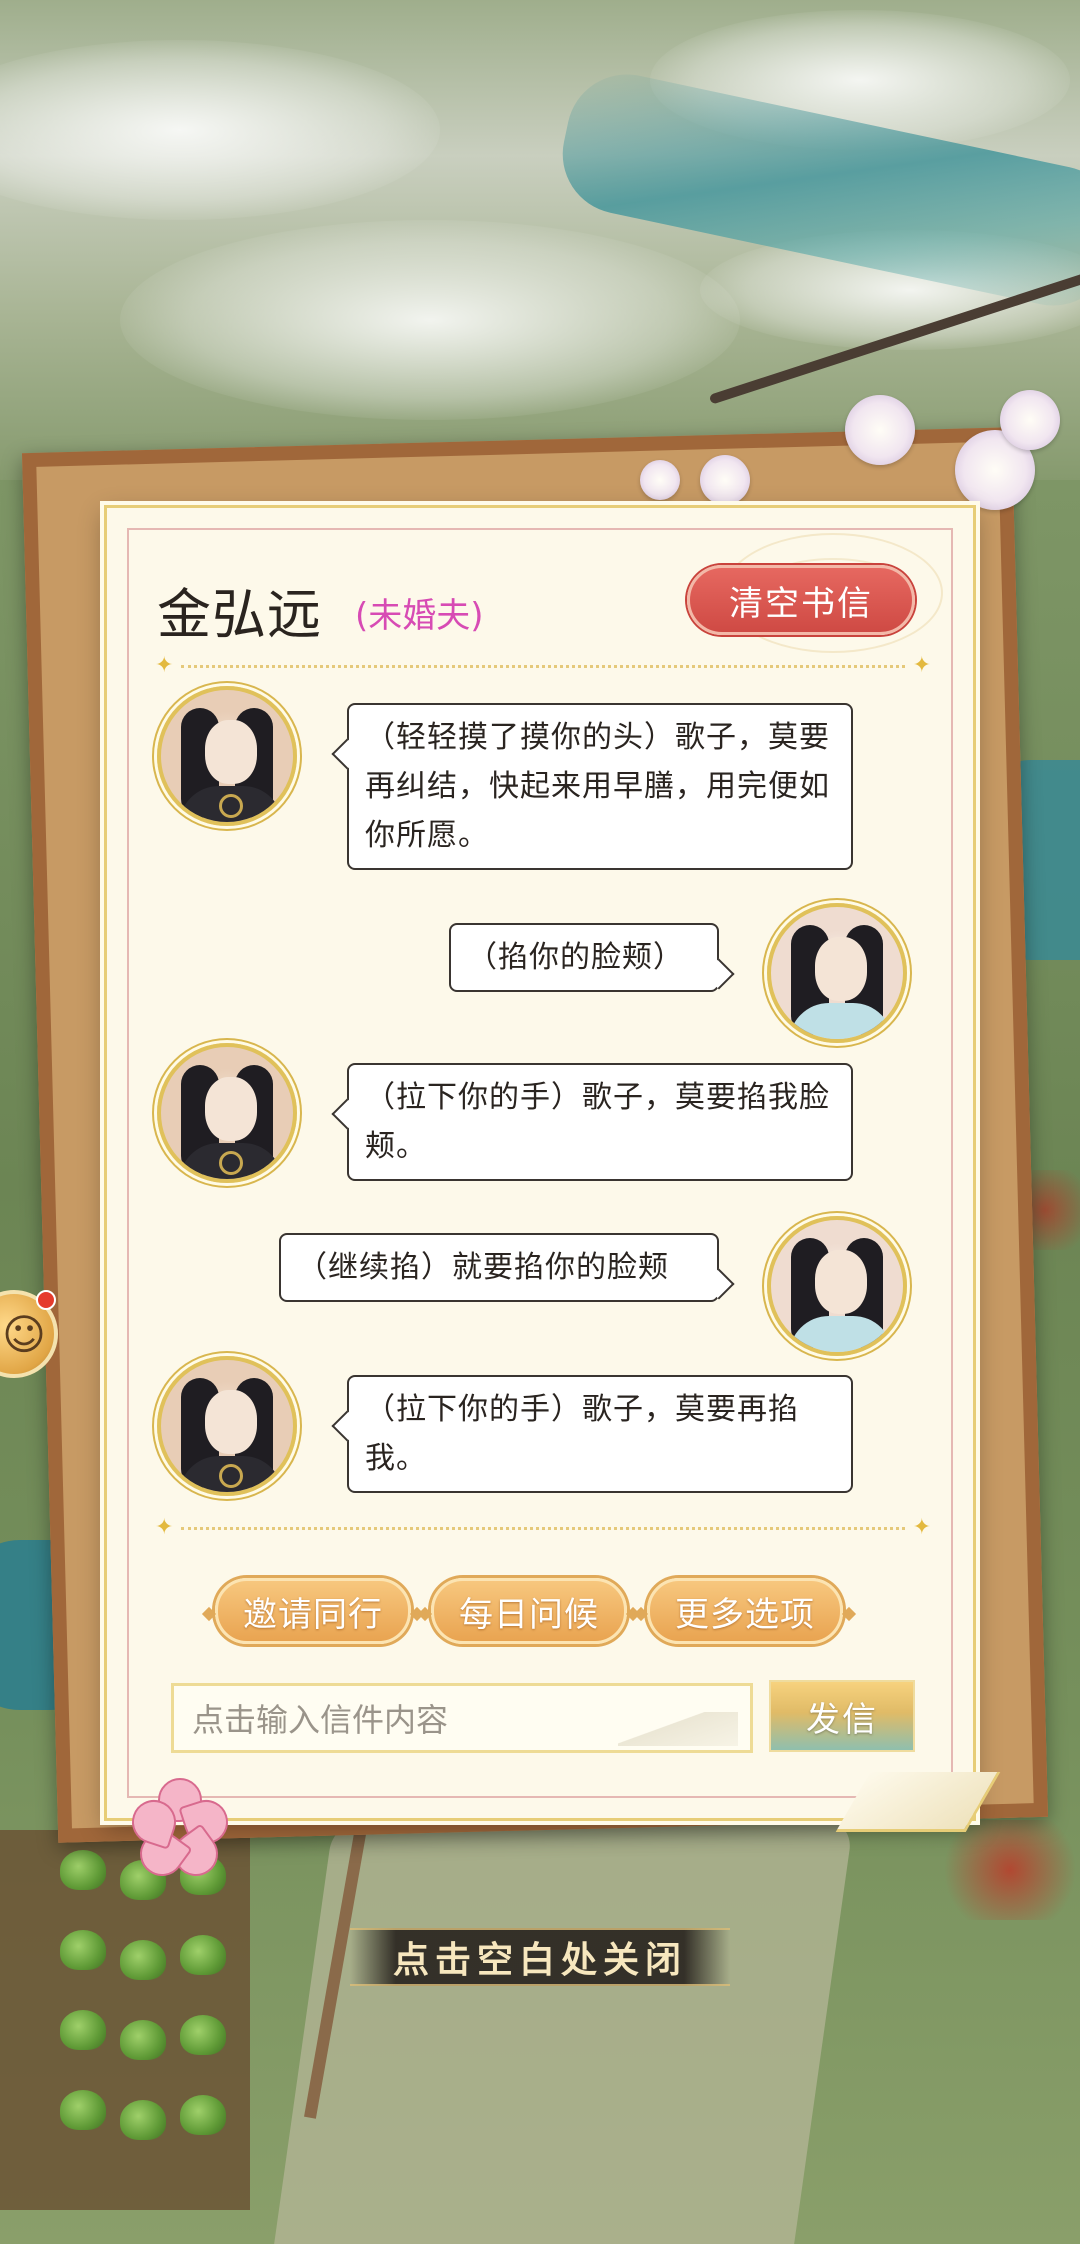 This screenshot has width=1080, height=2244. What do you see at coordinates (462, 1718) in the screenshot?
I see `letter-input: 点击输入信件内容` at bounding box center [462, 1718].